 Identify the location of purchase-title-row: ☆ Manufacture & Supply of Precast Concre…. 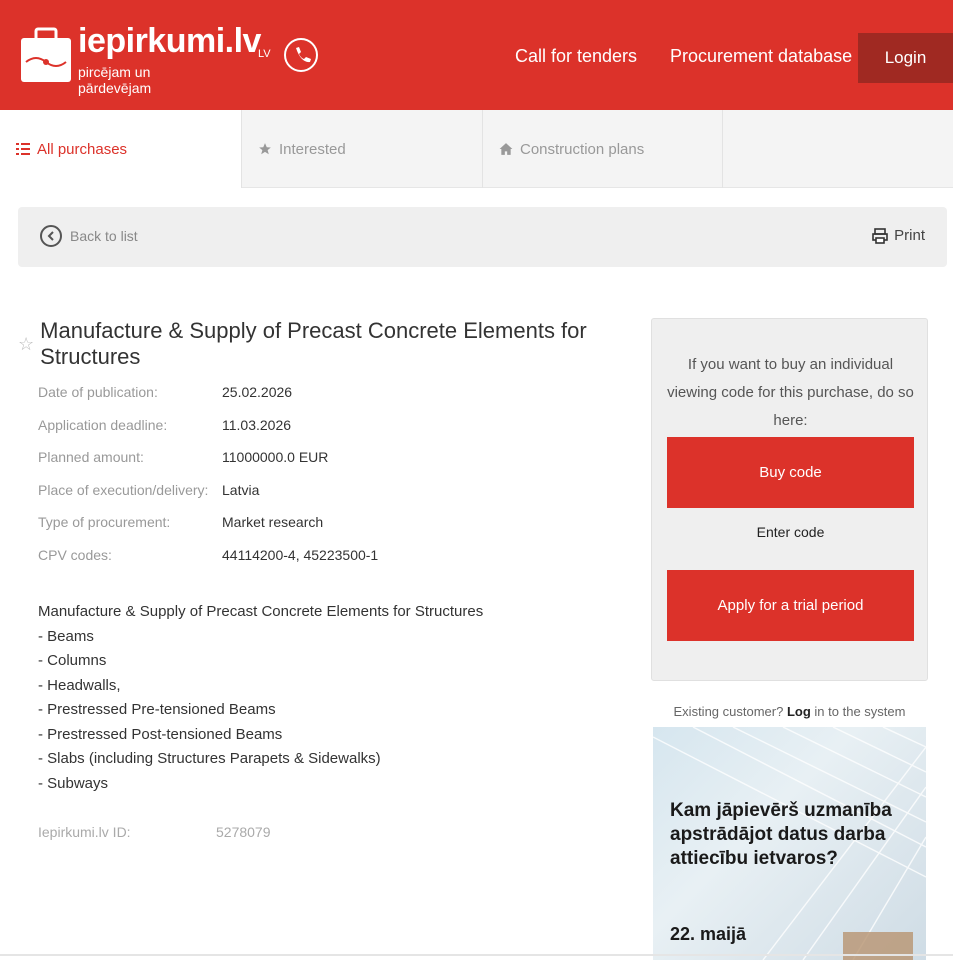
(318, 344).